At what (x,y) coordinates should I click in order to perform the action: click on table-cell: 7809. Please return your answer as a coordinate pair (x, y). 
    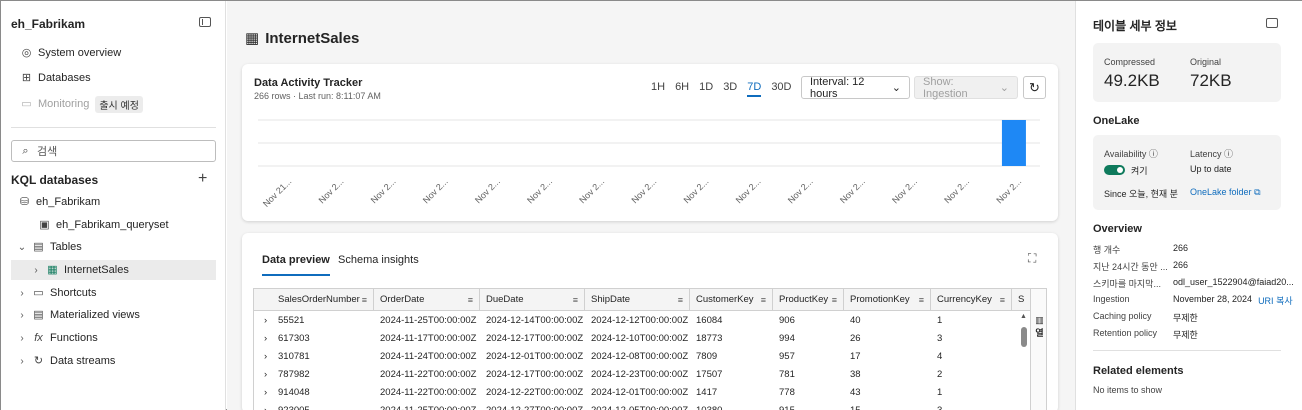
    Looking at the image, I should click on (707, 356).